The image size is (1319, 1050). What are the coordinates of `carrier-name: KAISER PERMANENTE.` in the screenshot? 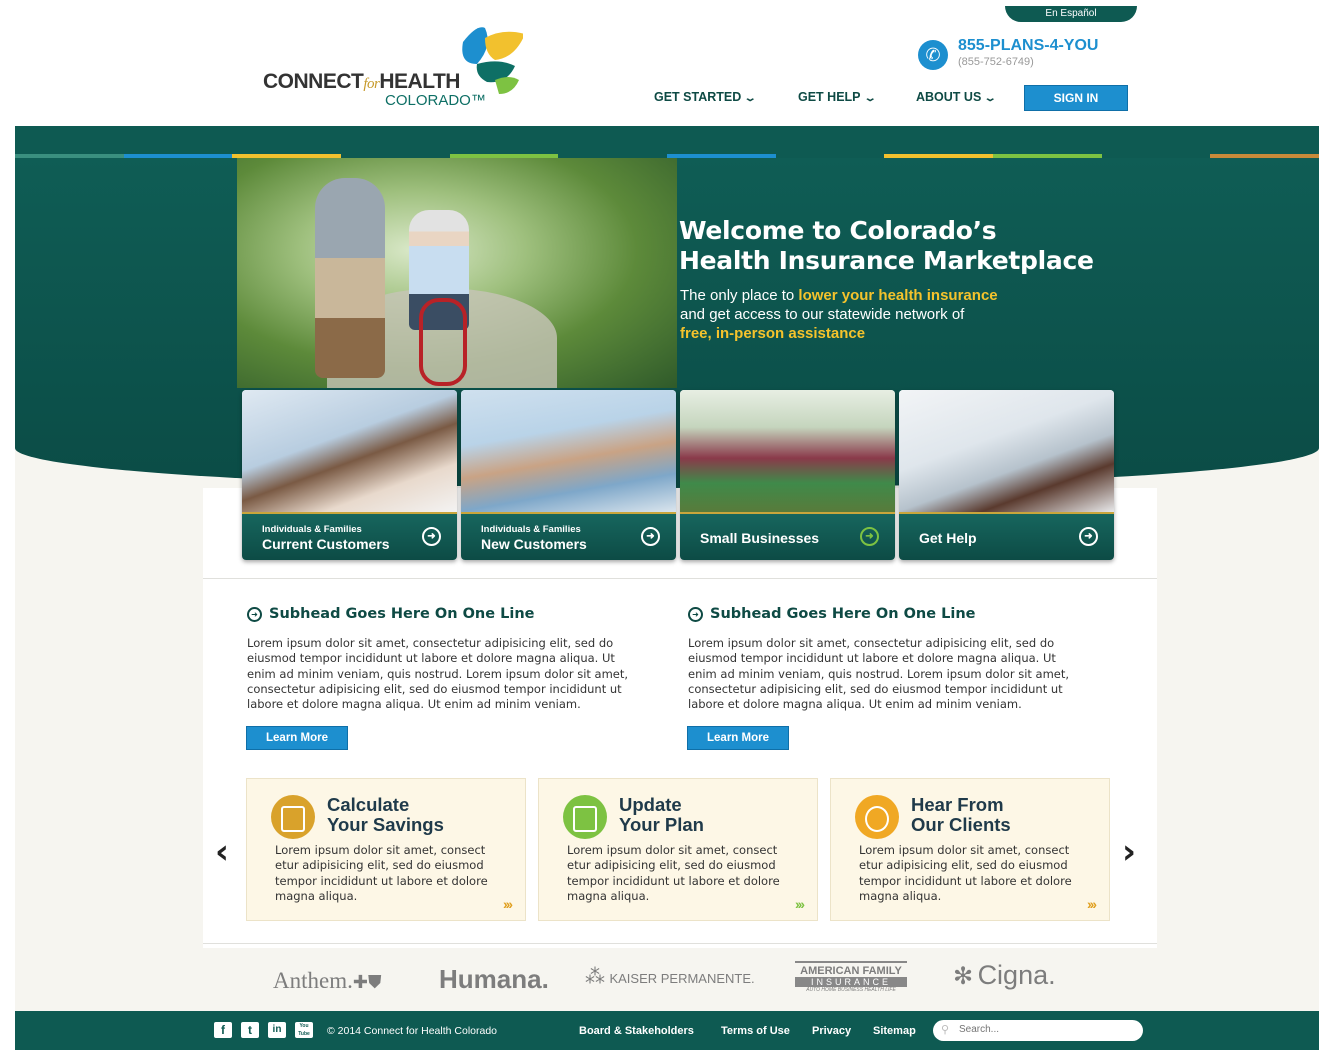 It's located at (682, 978).